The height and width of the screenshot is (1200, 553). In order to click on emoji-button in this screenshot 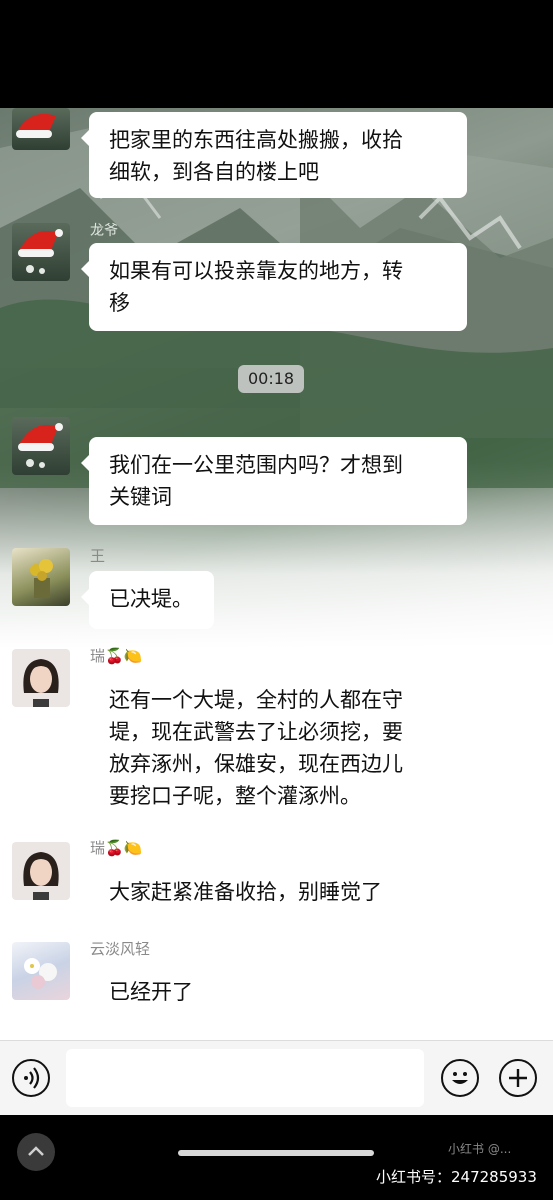, I will do `click(460, 1078)`.